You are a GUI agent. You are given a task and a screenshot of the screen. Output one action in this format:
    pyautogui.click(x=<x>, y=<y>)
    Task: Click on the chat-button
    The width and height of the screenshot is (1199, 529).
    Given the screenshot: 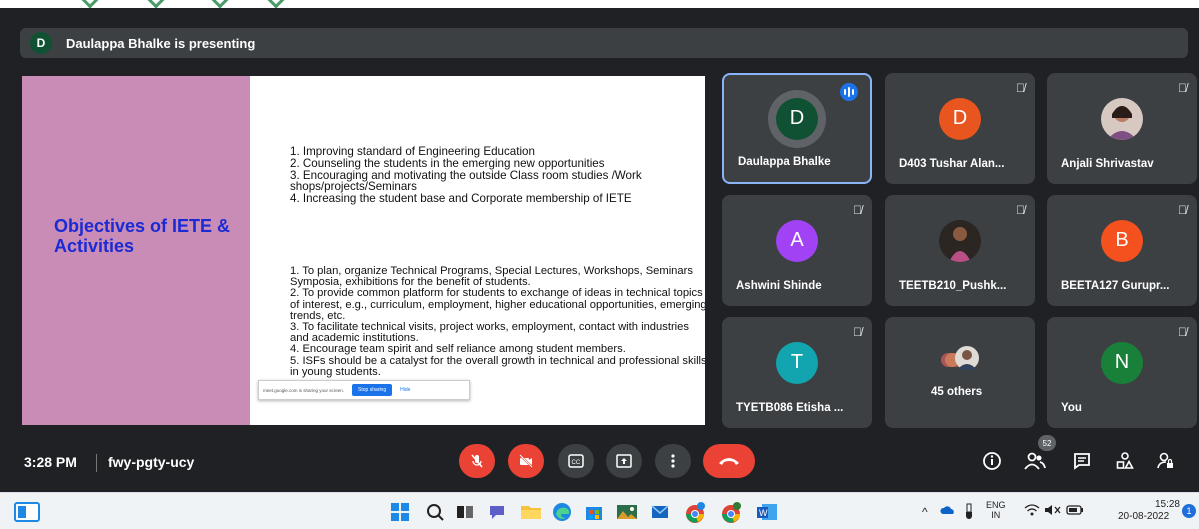 What is the action you would take?
    pyautogui.click(x=1082, y=461)
    